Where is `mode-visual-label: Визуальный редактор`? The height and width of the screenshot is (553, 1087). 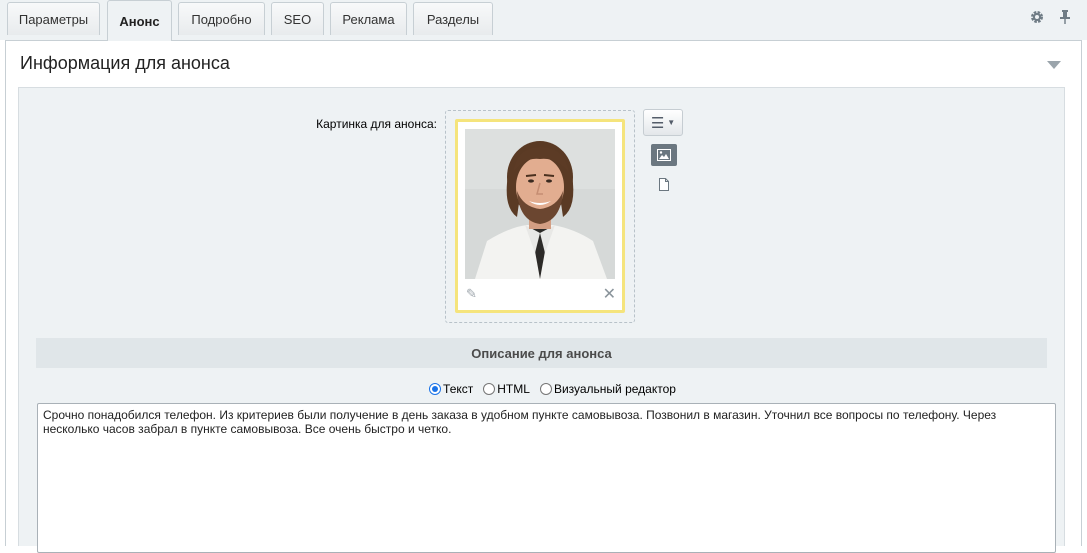 mode-visual-label: Визуальный редактор is located at coordinates (614, 389).